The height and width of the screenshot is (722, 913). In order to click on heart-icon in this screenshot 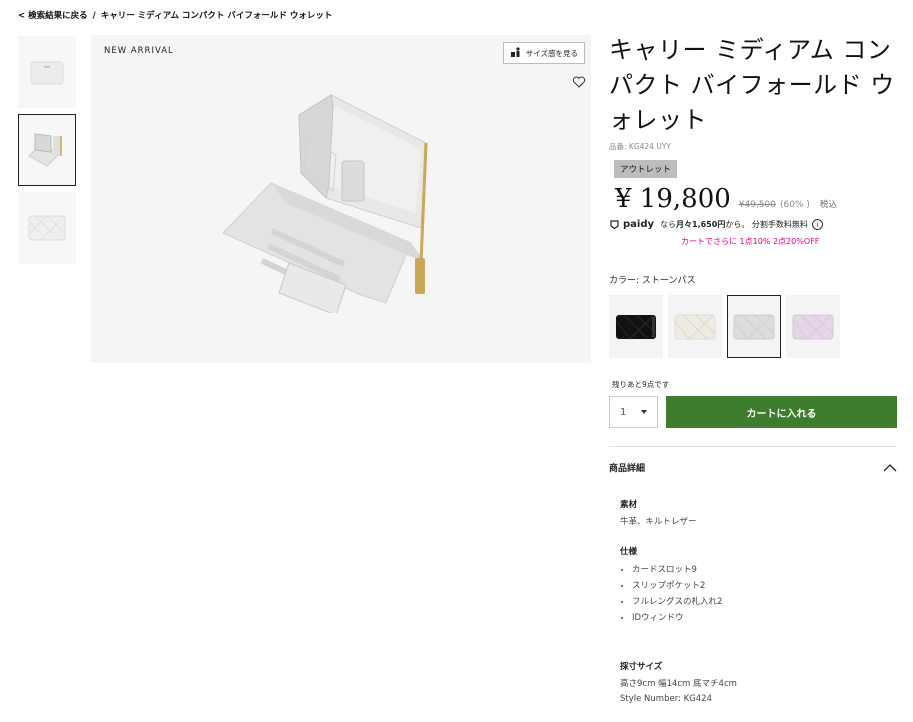, I will do `click(579, 82)`.